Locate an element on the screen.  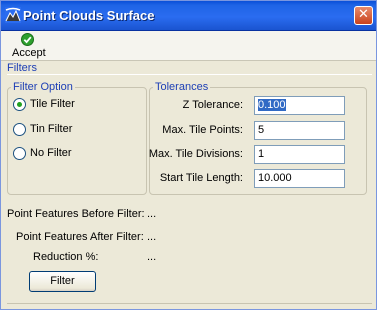
z-tolerance-label: Z Tolerance: is located at coordinates (212, 105).